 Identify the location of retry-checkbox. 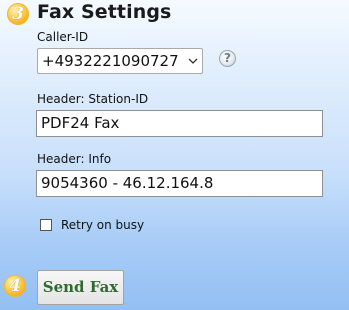
(46, 225).